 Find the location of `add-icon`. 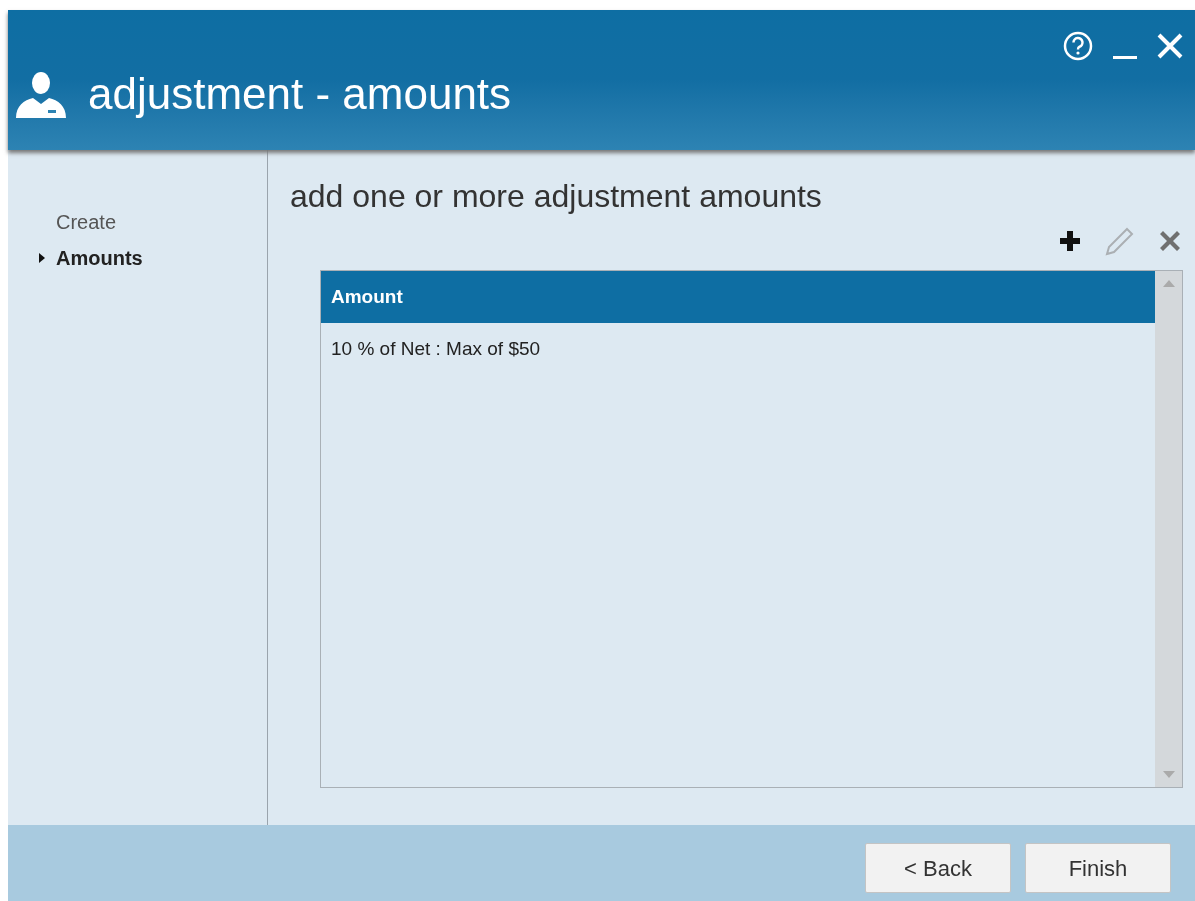

add-icon is located at coordinates (1070, 241).